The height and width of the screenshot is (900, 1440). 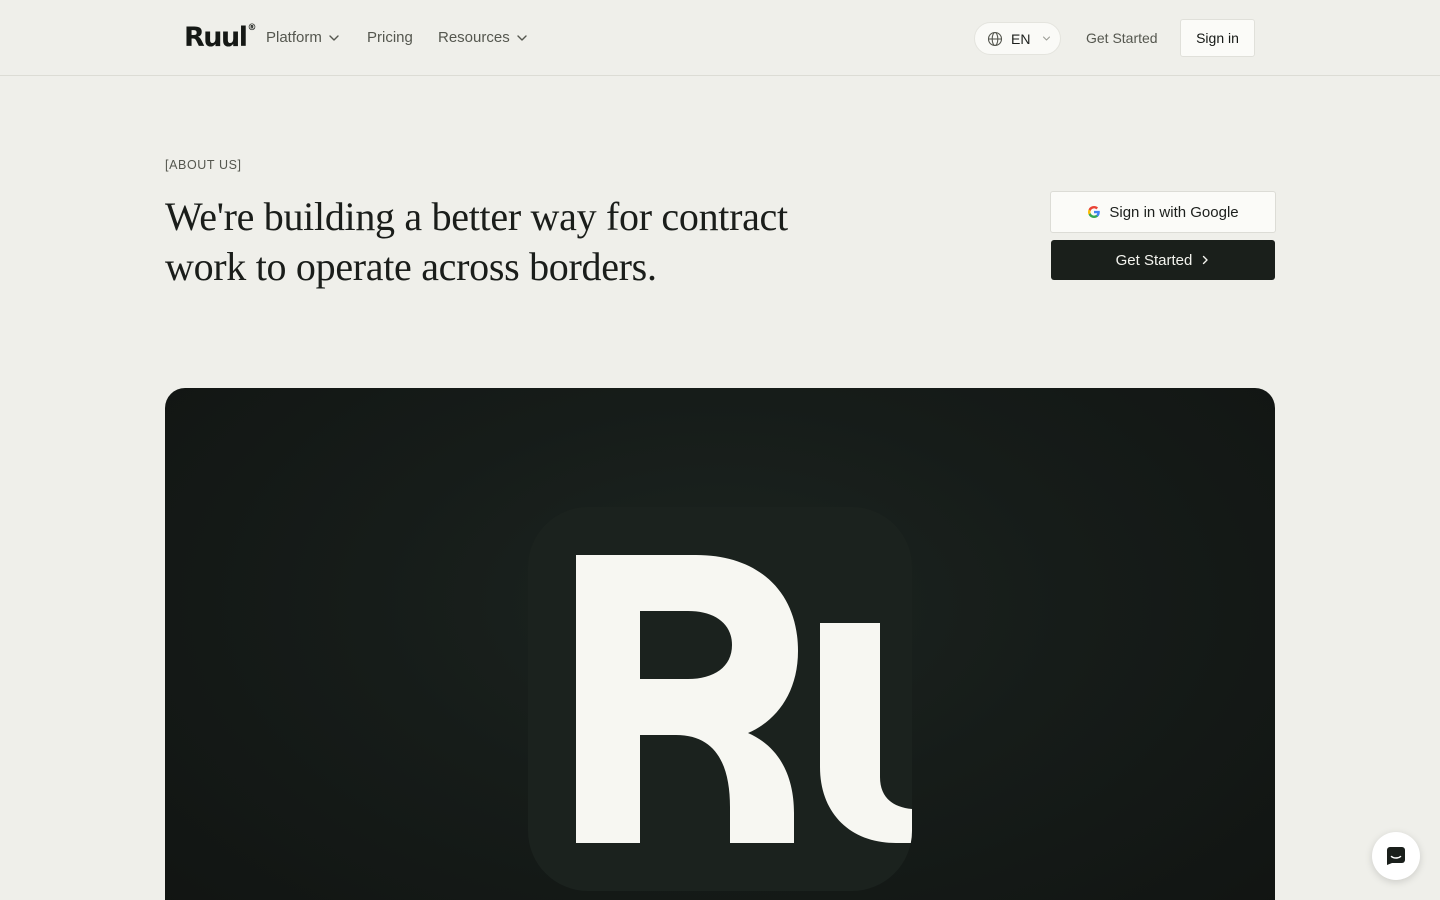 What do you see at coordinates (1094, 212) in the screenshot?
I see `google-icon` at bounding box center [1094, 212].